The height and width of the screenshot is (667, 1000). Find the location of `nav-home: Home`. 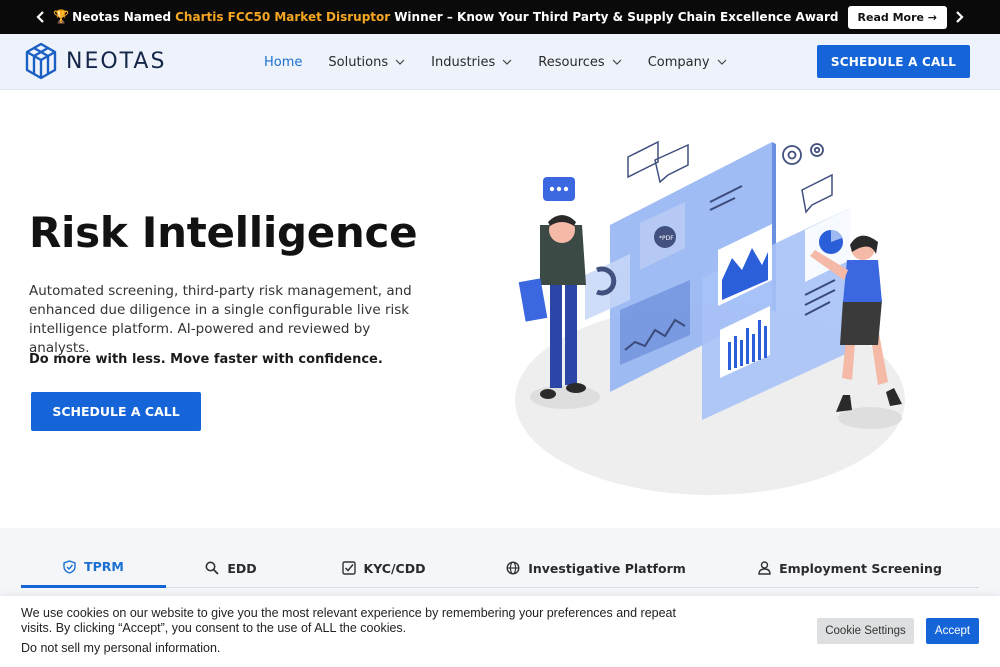

nav-home: Home is located at coordinates (283, 62).